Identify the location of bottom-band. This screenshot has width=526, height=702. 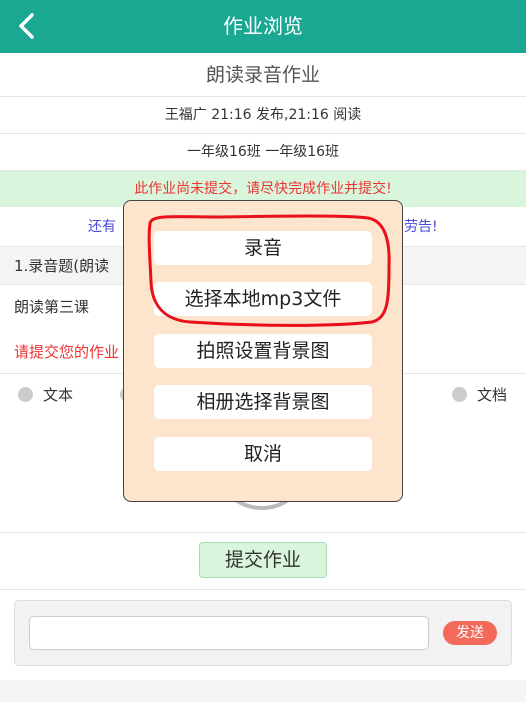
(263, 691).